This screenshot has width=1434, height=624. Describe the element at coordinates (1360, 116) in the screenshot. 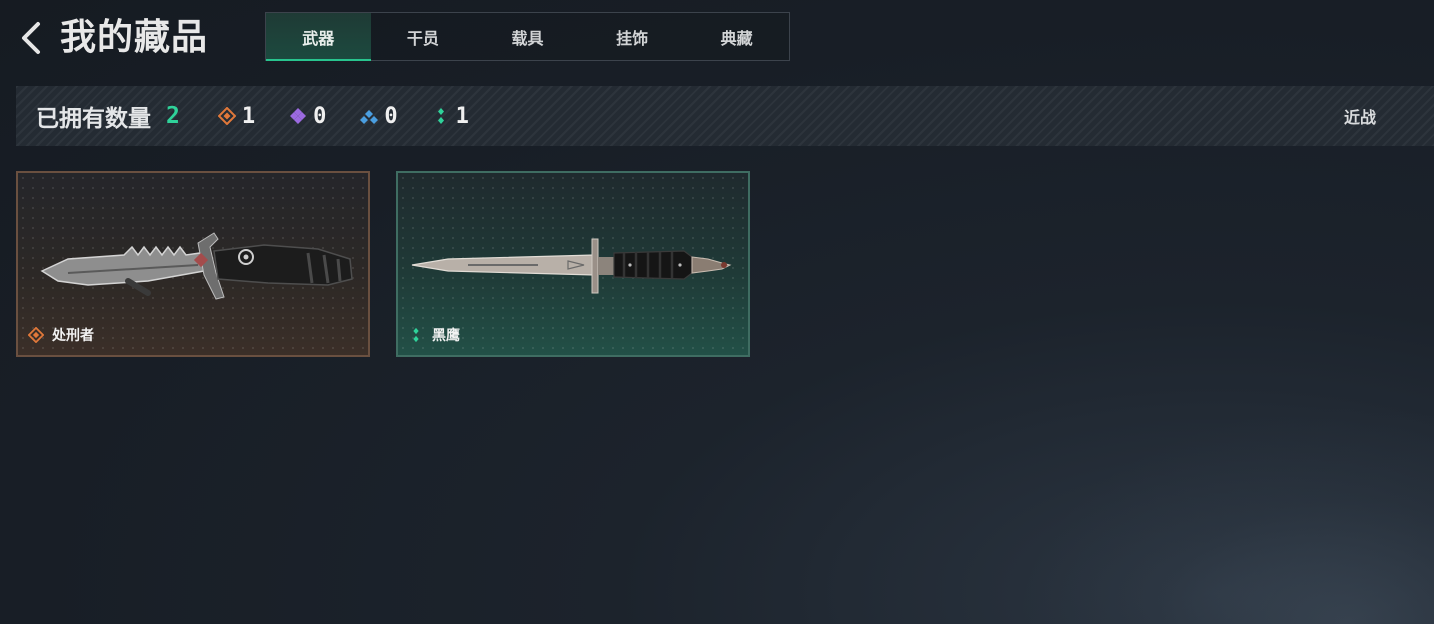

I see `melee-filter: 近战` at that location.